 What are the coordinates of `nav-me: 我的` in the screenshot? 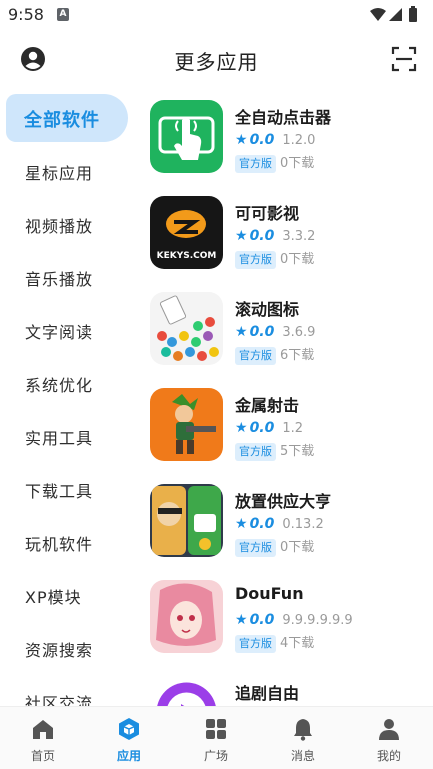 It's located at (389, 738).